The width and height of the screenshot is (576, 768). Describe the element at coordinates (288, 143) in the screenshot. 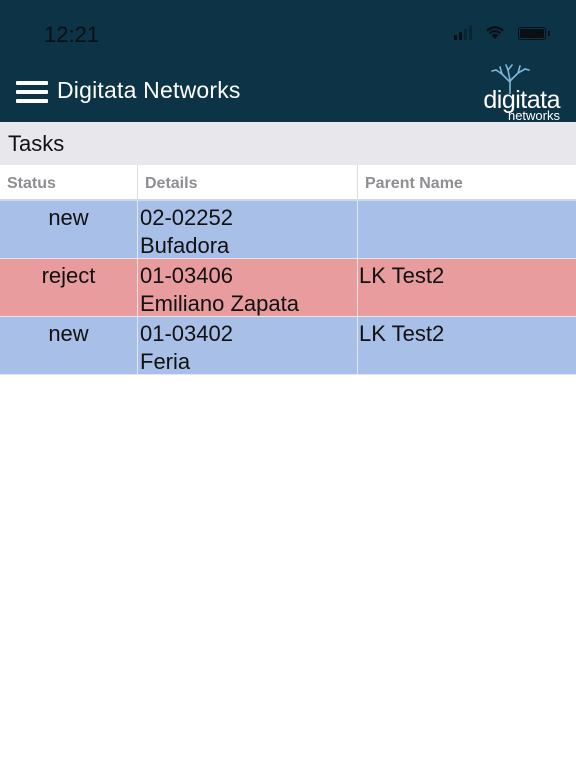

I see `section-header: Tasks` at that location.